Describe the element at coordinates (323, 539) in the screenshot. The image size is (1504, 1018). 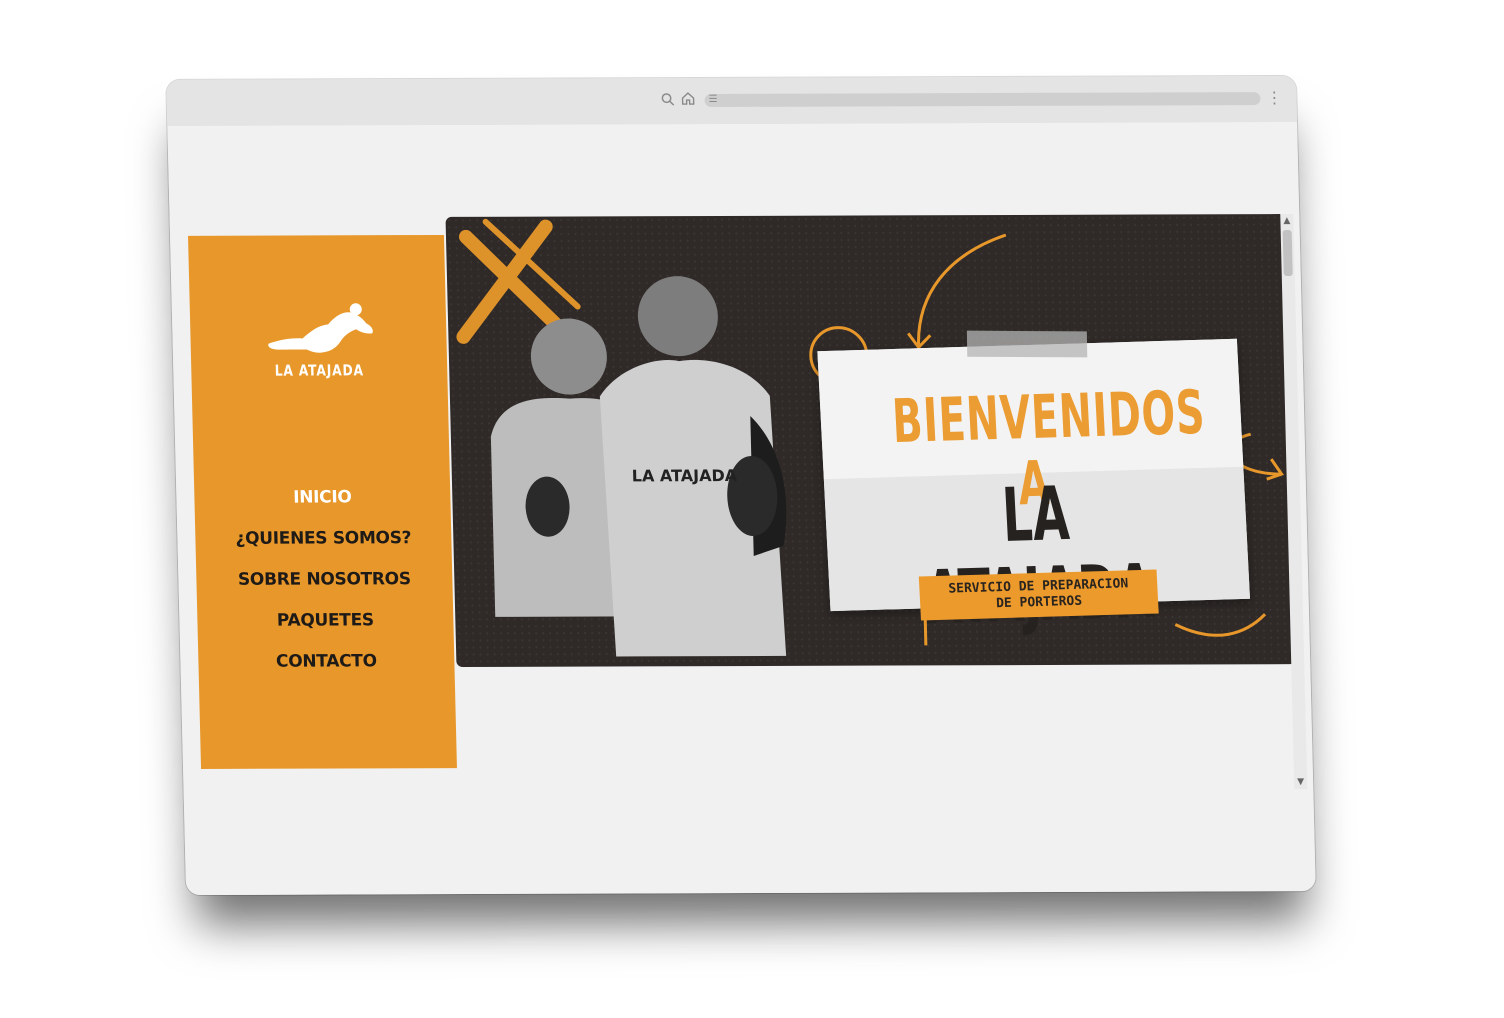
I see `nav-item-quienes-somos: ¿QUIENES SOMOS?` at that location.